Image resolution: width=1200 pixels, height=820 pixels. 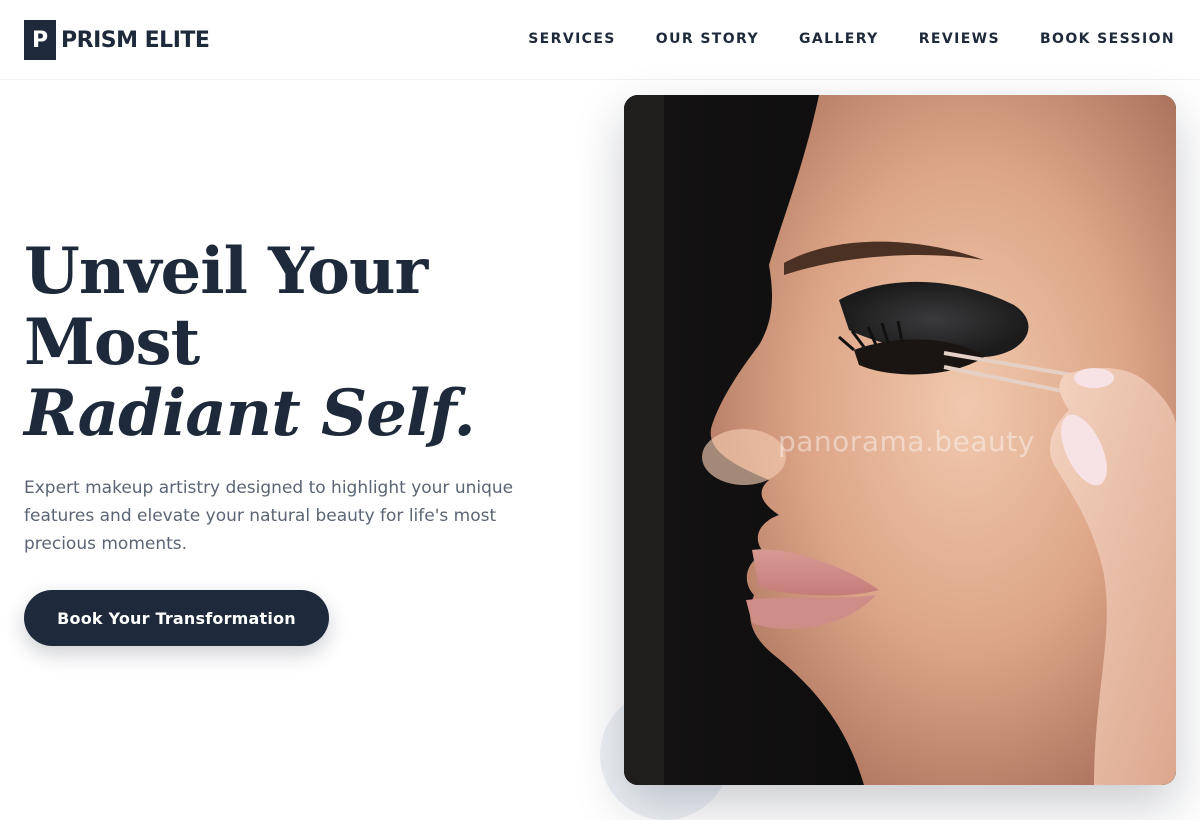 I want to click on logo-mark: P, so click(x=40, y=40).